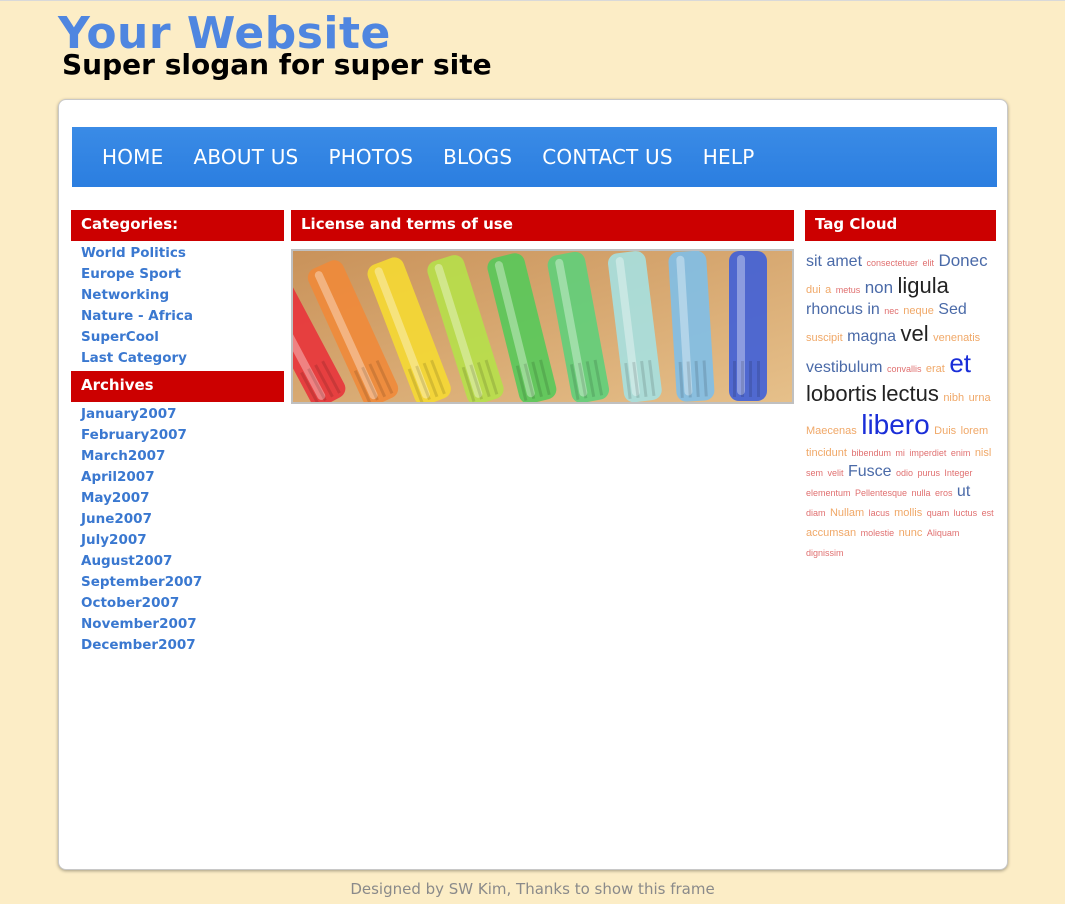 The image size is (1065, 904). I want to click on nav-about-us: ABOUT US, so click(245, 157).